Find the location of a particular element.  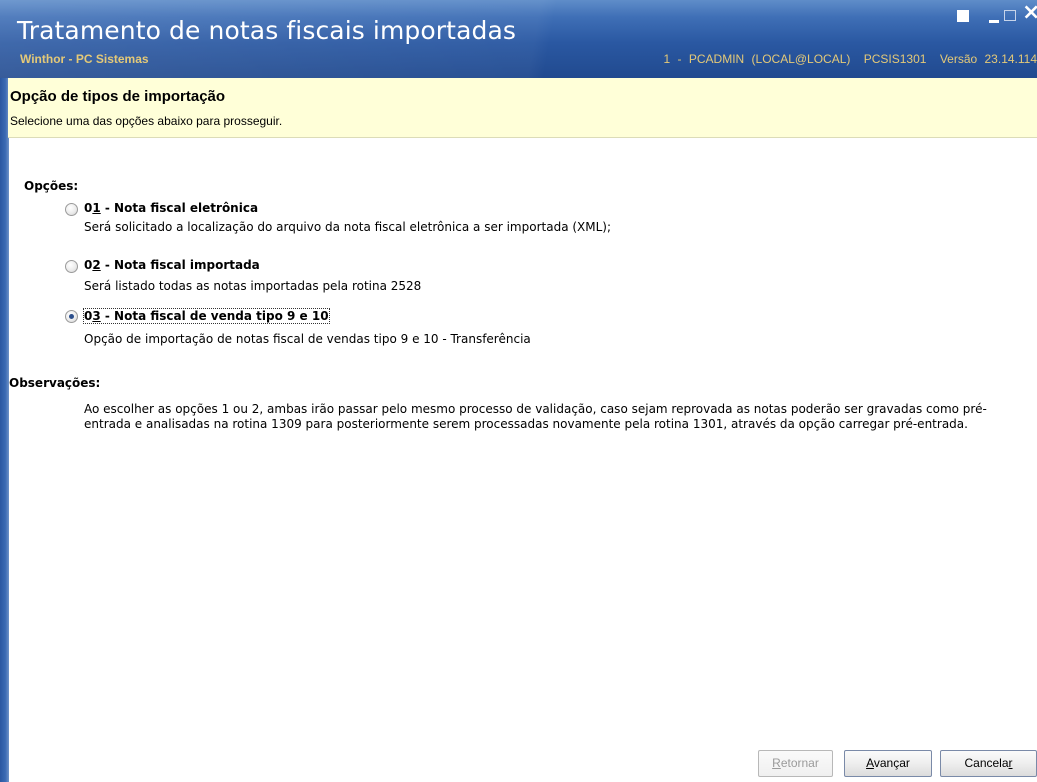

options-label: Opções: is located at coordinates (51, 186).